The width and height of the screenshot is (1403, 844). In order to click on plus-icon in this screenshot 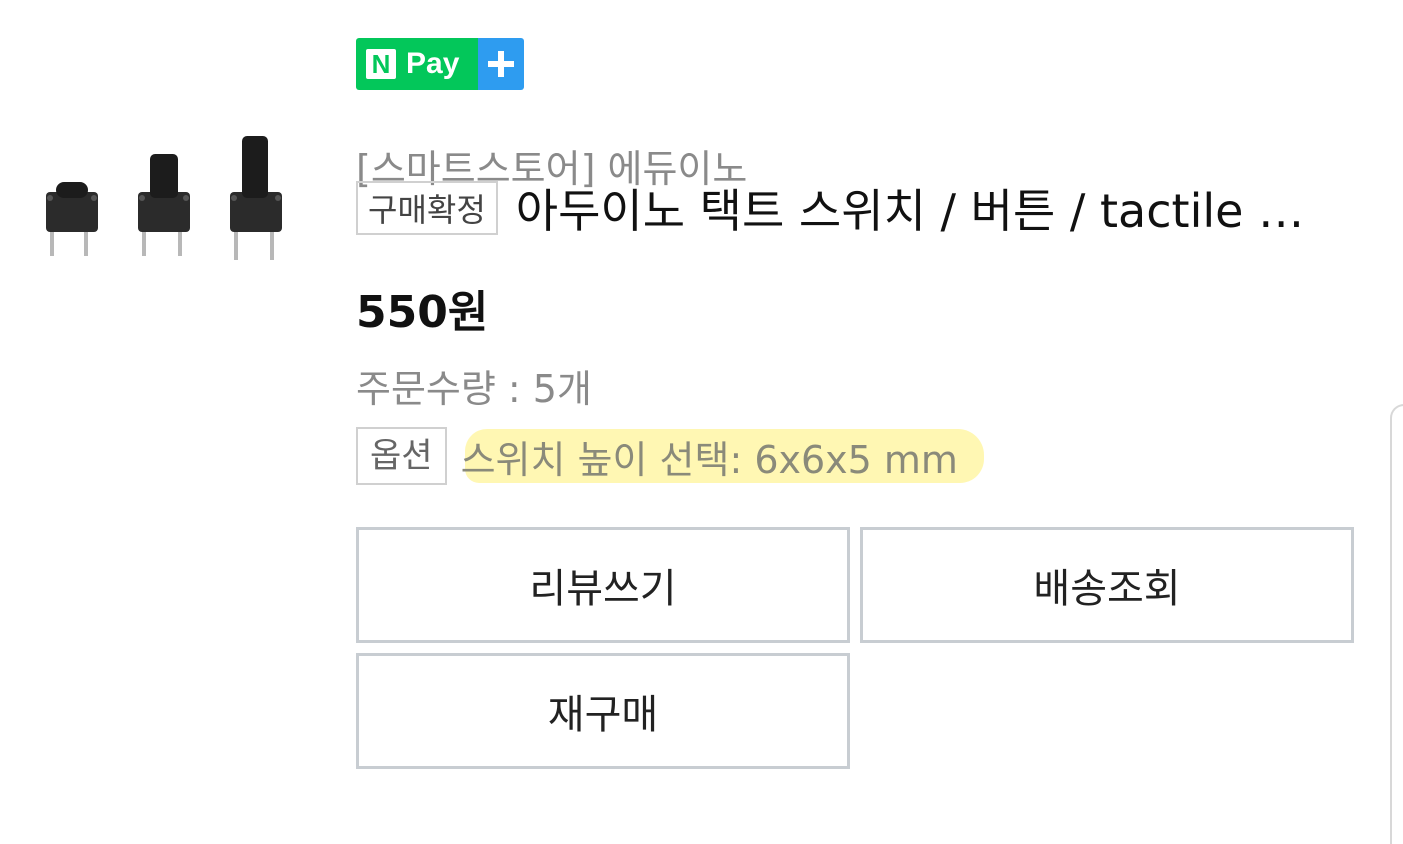, I will do `click(501, 64)`.